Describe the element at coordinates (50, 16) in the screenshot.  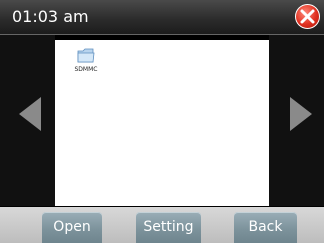
I see `clock-time: 01:03 am` at that location.